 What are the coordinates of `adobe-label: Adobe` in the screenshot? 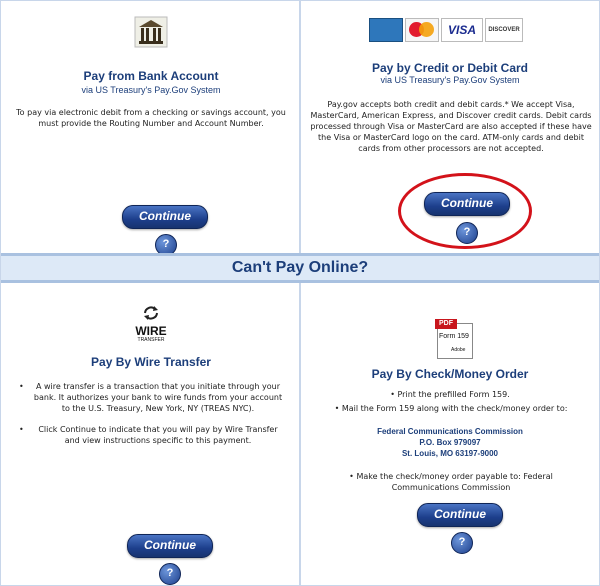 It's located at (458, 350).